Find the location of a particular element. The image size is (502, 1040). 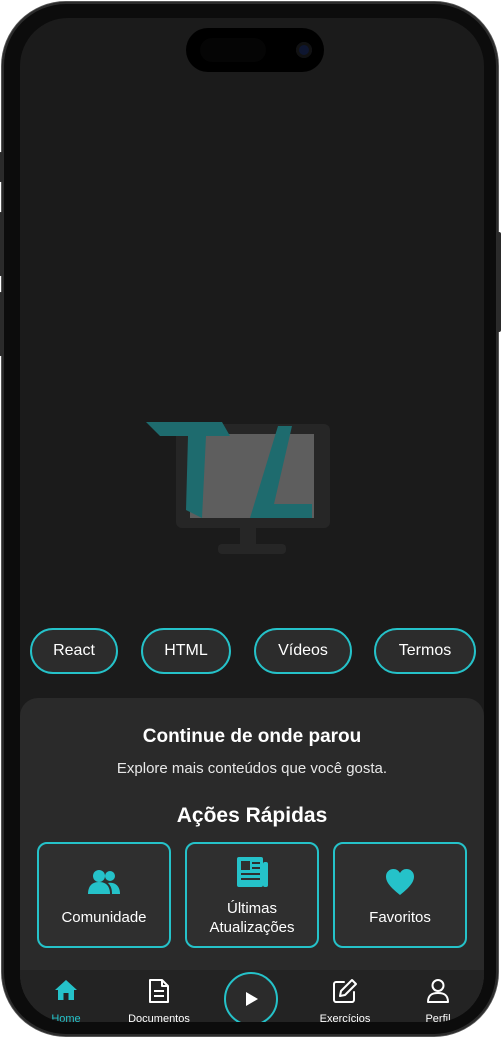

dynamic-island is located at coordinates (255, 50).